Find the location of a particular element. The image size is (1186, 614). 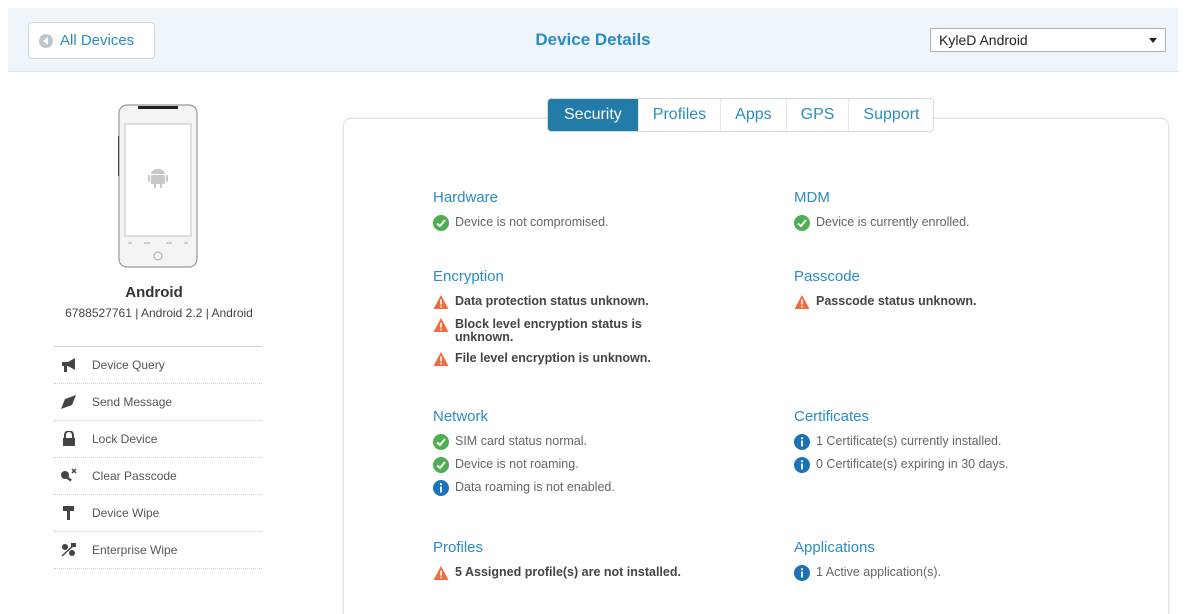

tab-profiles: Profiles is located at coordinates (680, 115).